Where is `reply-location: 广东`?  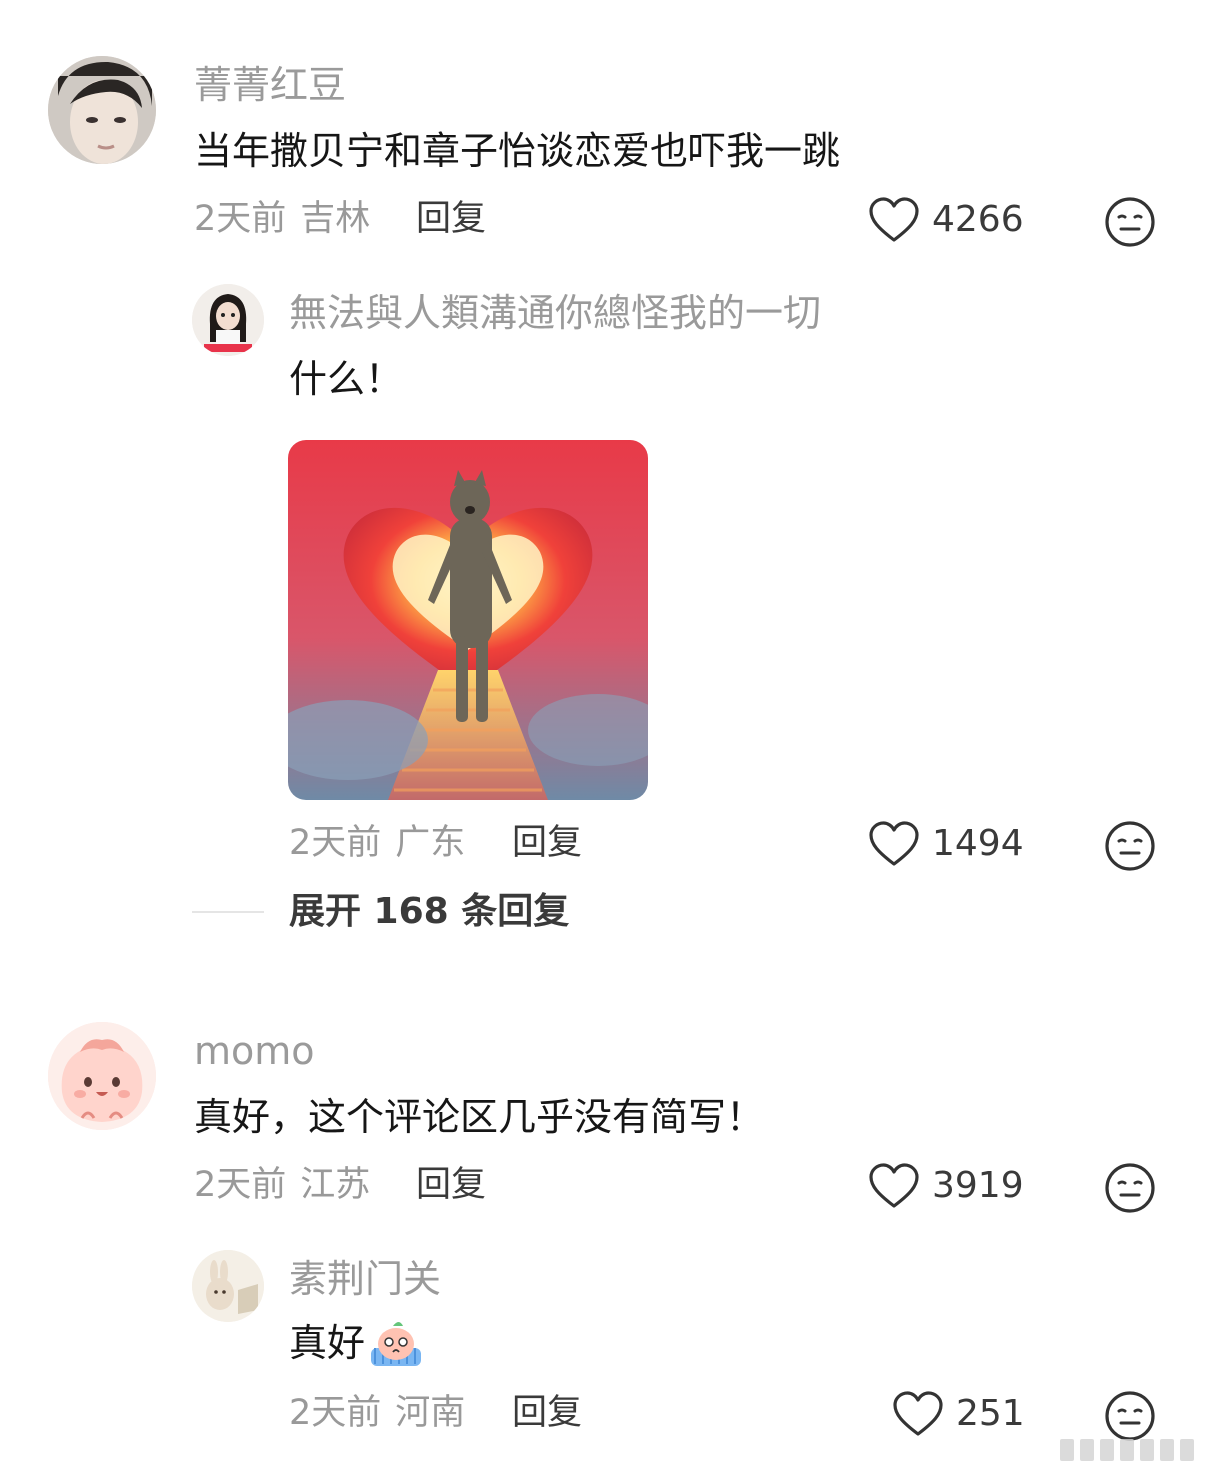 reply-location: 广东 is located at coordinates (430, 843).